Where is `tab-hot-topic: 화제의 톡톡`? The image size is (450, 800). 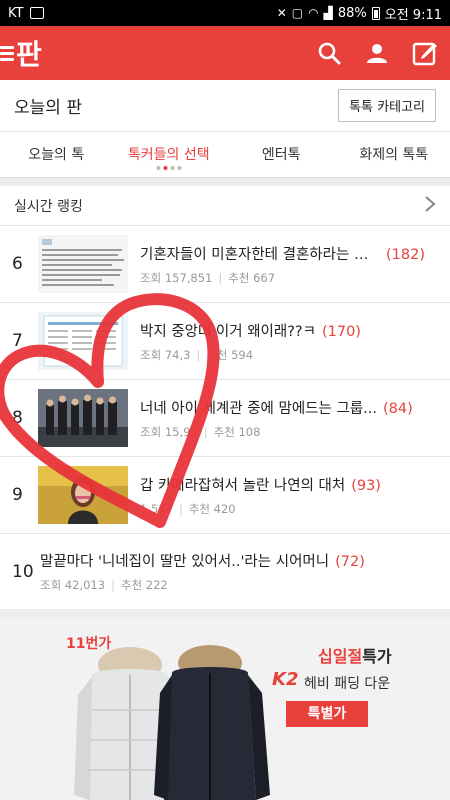 tab-hot-topic: 화제의 톡톡 is located at coordinates (394, 154).